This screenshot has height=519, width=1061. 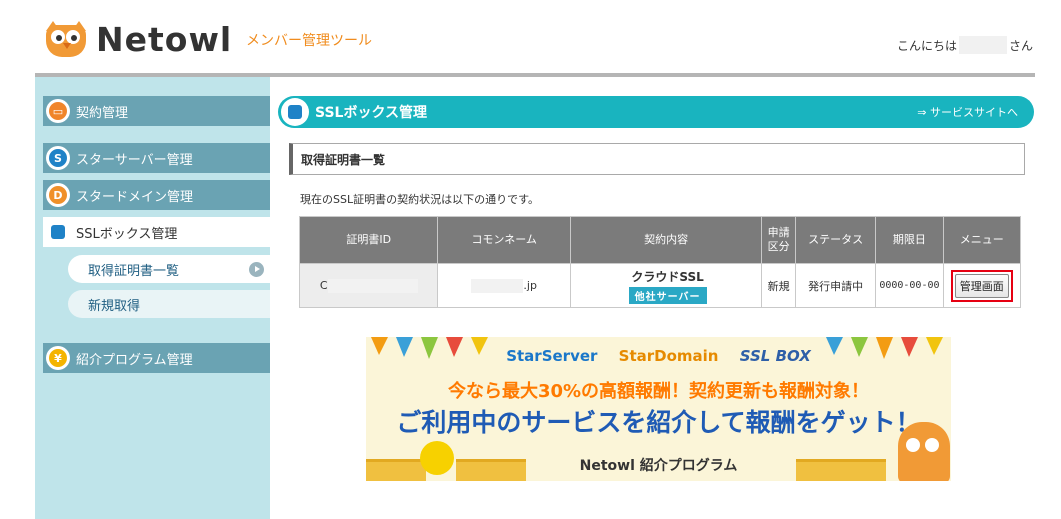 What do you see at coordinates (778, 285) in the screenshot?
I see `application-type-cell: 新規` at bounding box center [778, 285].